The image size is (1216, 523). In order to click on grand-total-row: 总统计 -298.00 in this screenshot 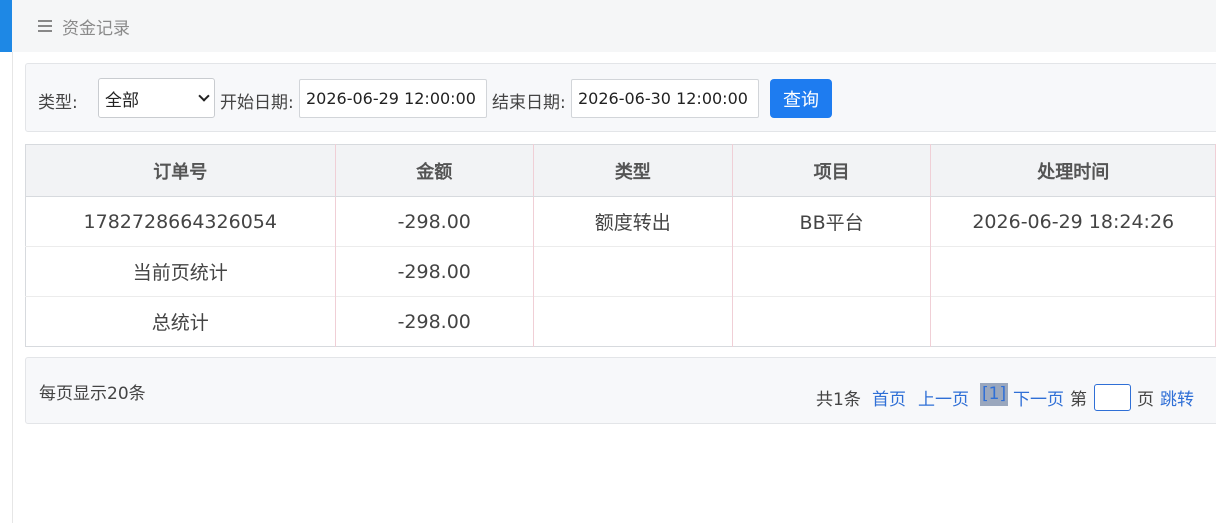, I will do `click(620, 321)`.